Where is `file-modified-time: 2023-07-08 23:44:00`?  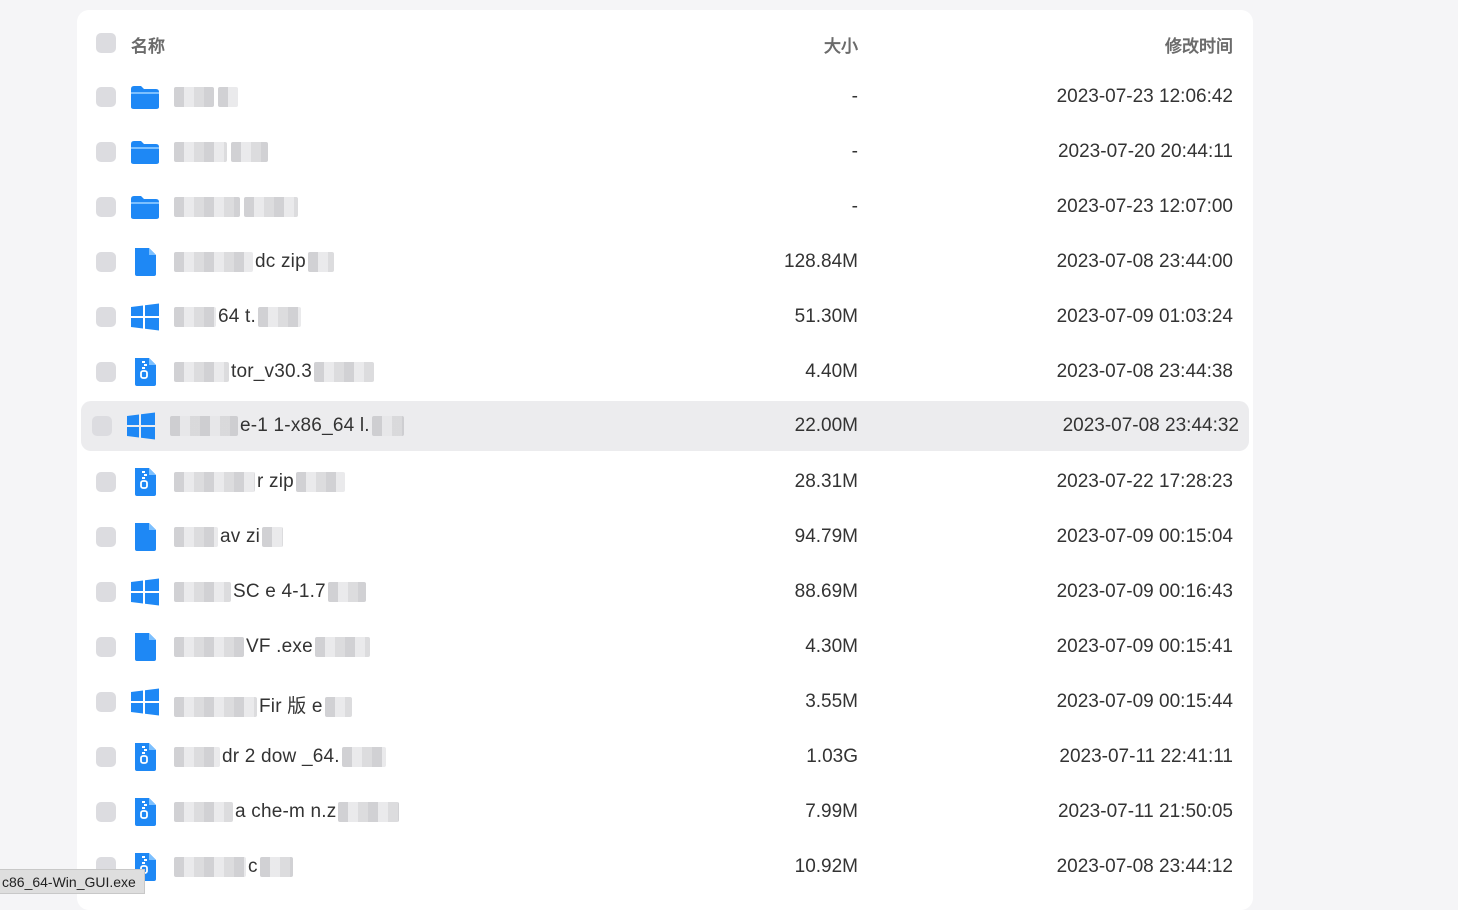
file-modified-time: 2023-07-08 23:44:00 is located at coordinates (1144, 261).